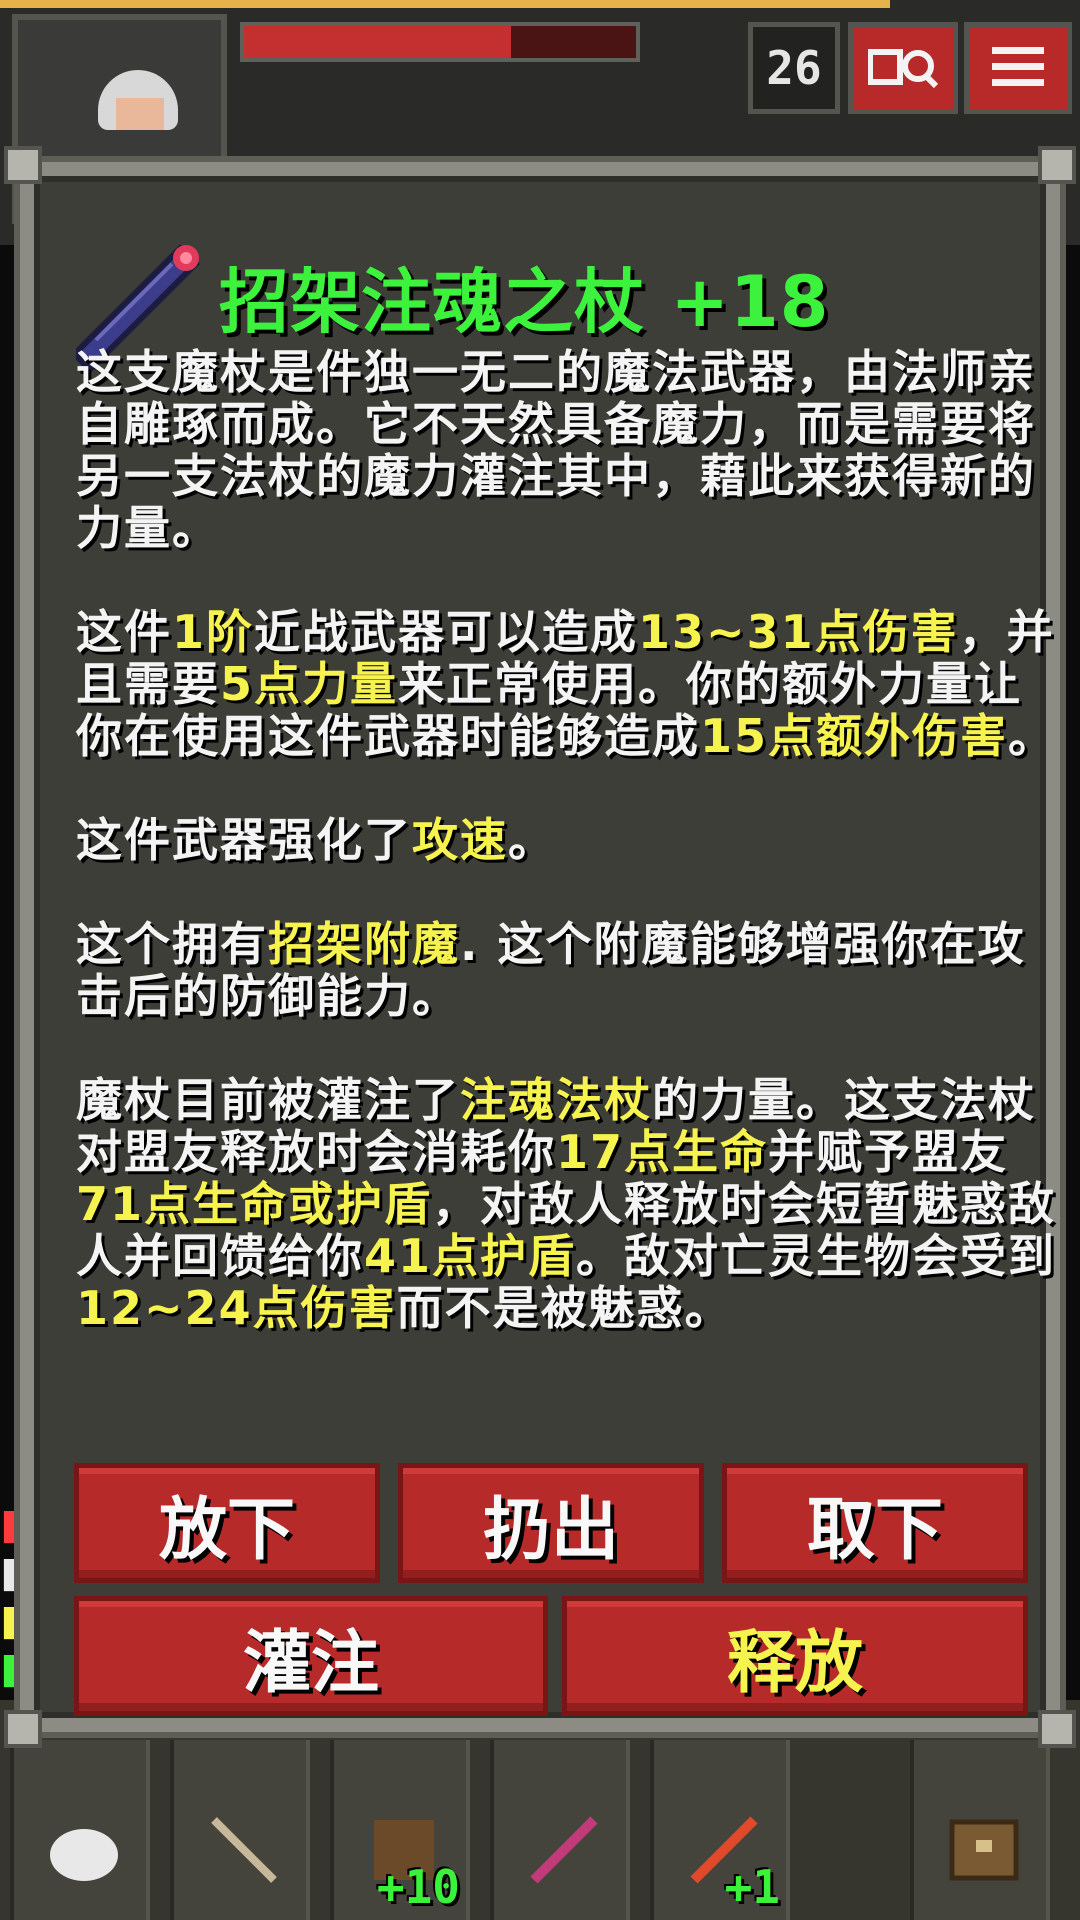  I want to click on backpack-button, so click(980, 1830).